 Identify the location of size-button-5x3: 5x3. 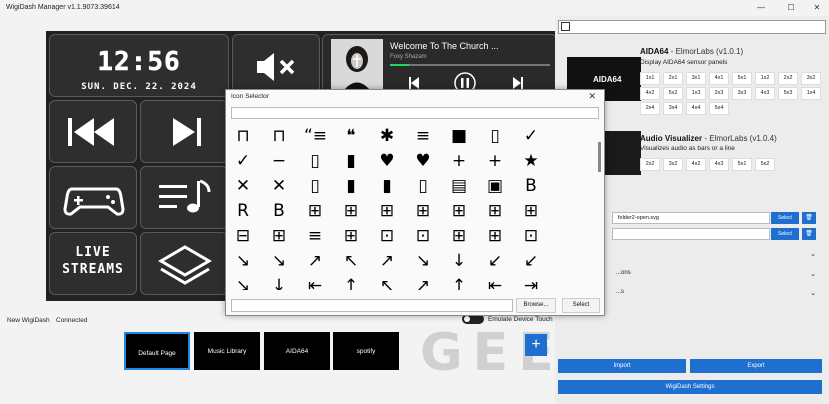
(788, 93).